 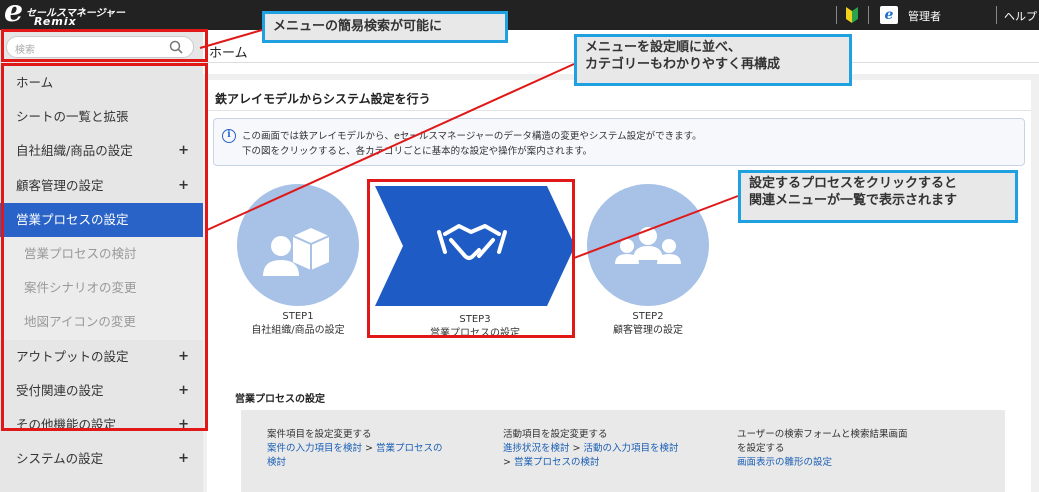 I want to click on info-icon: i, so click(x=229, y=136).